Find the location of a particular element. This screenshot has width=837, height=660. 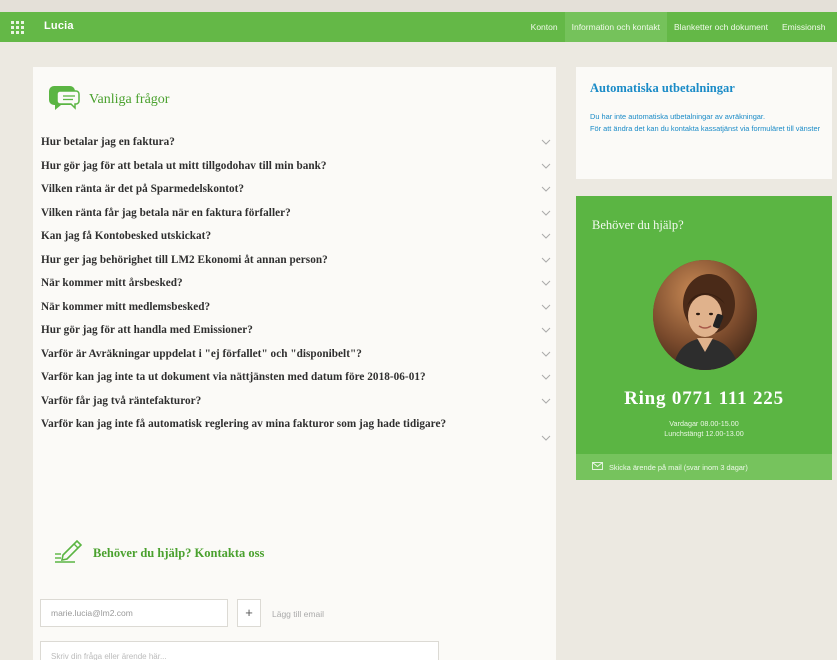

speech-bubble-icon is located at coordinates (64, 100).